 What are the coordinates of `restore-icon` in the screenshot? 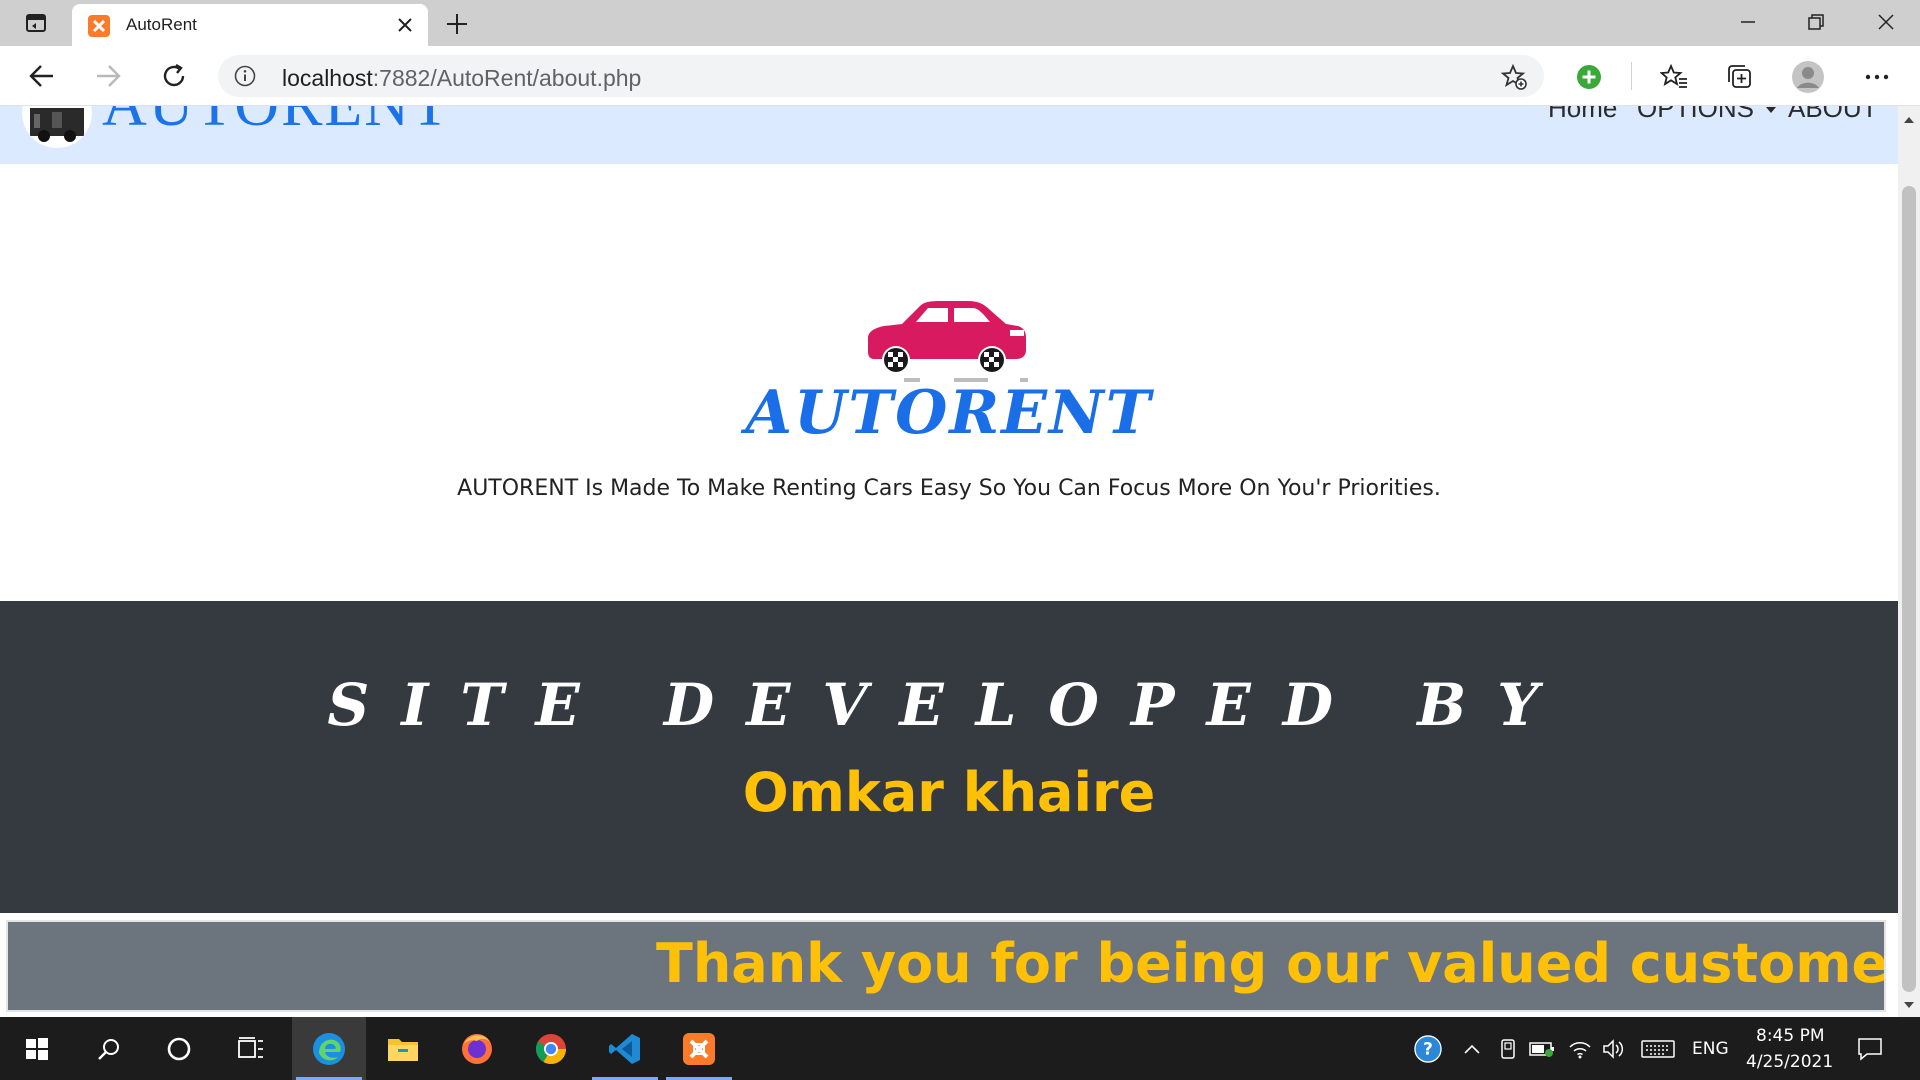 It's located at (1816, 22).